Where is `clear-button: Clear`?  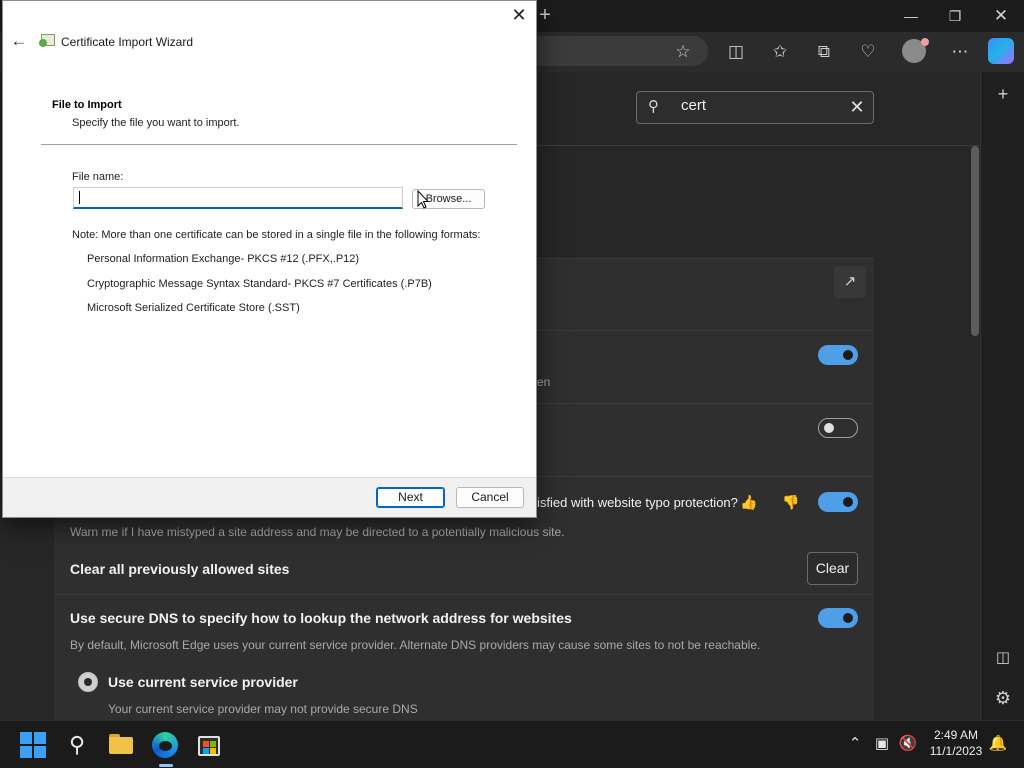
clear-button: Clear is located at coordinates (832, 568).